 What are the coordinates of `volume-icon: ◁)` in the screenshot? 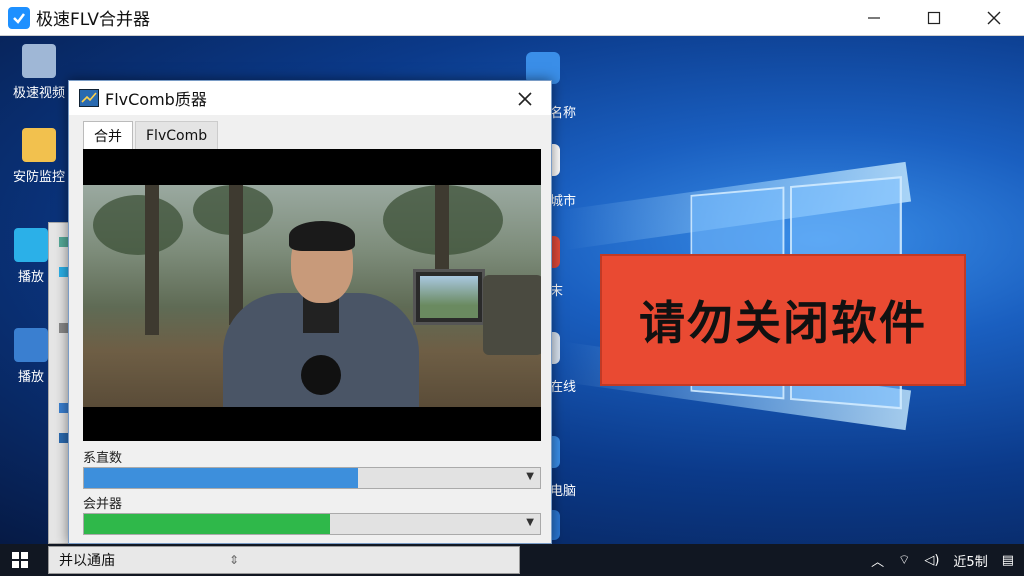 It's located at (931, 560).